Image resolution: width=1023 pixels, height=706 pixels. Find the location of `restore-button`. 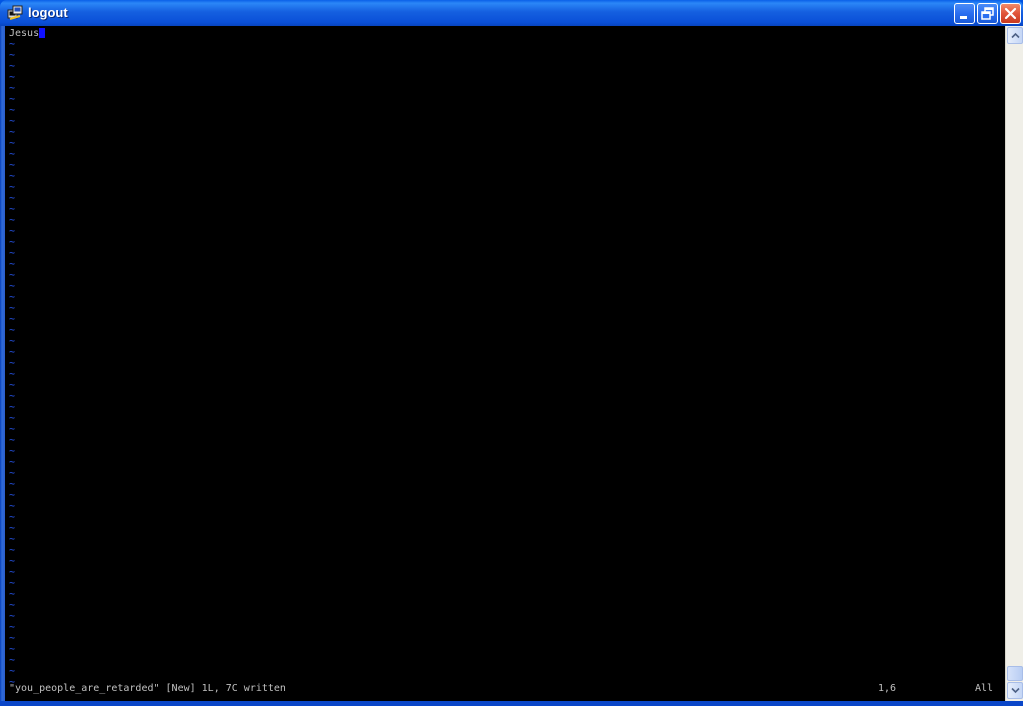

restore-button is located at coordinates (987, 13).